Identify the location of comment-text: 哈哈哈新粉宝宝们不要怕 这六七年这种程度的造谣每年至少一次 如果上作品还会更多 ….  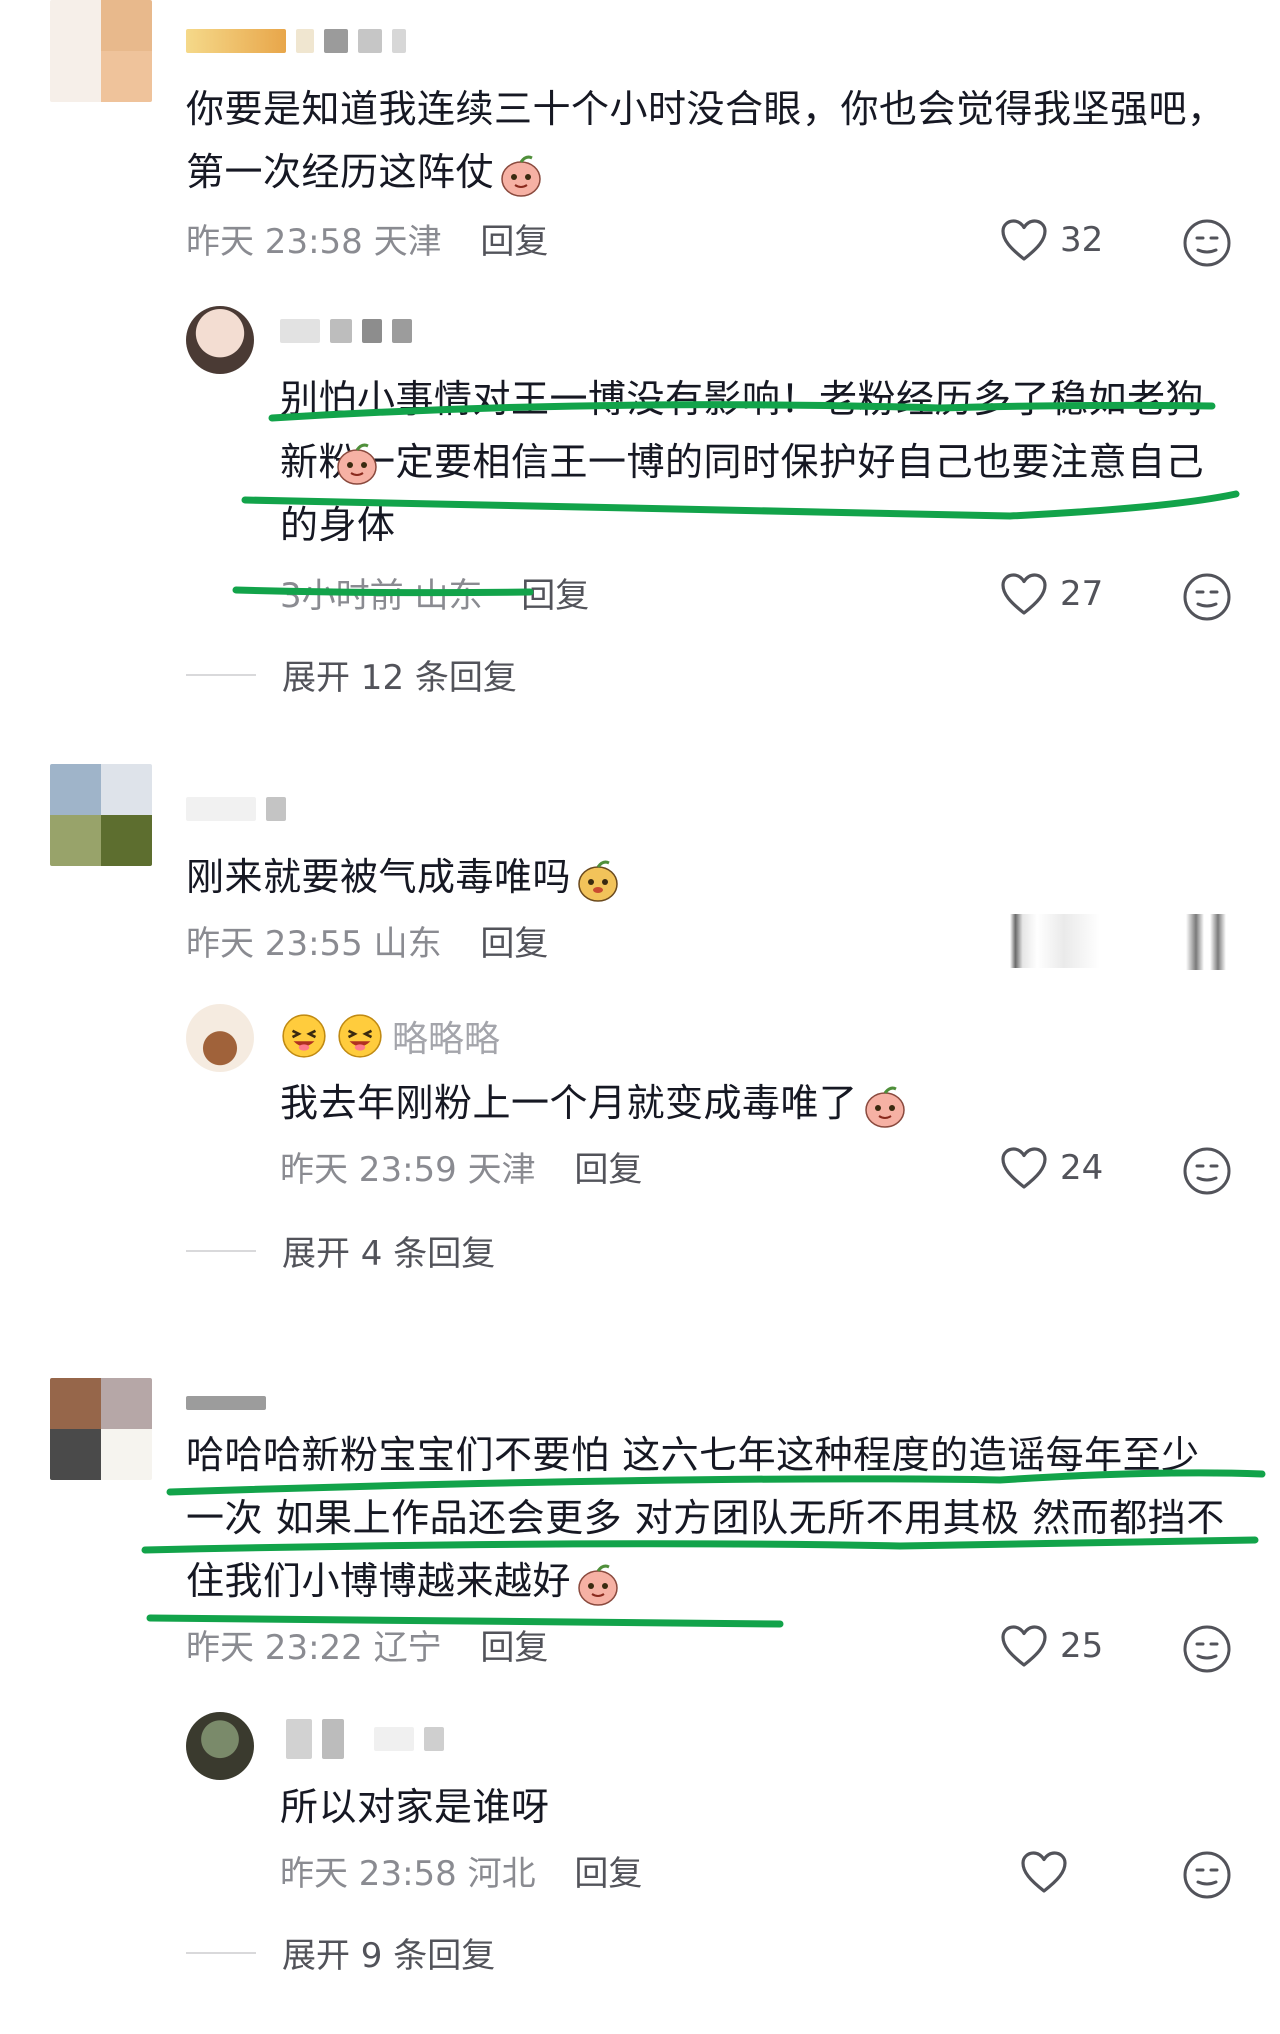
(711, 1518).